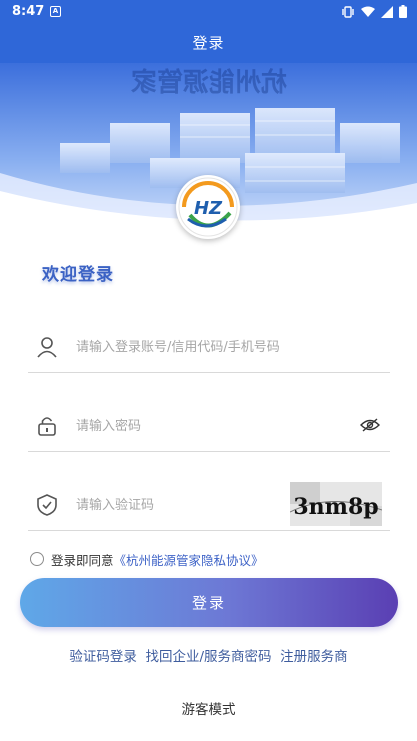 The height and width of the screenshot is (741, 417). I want to click on auxiliary-links: 验证码登录 找回企业/服务商密码 注册服务商, so click(208, 655).